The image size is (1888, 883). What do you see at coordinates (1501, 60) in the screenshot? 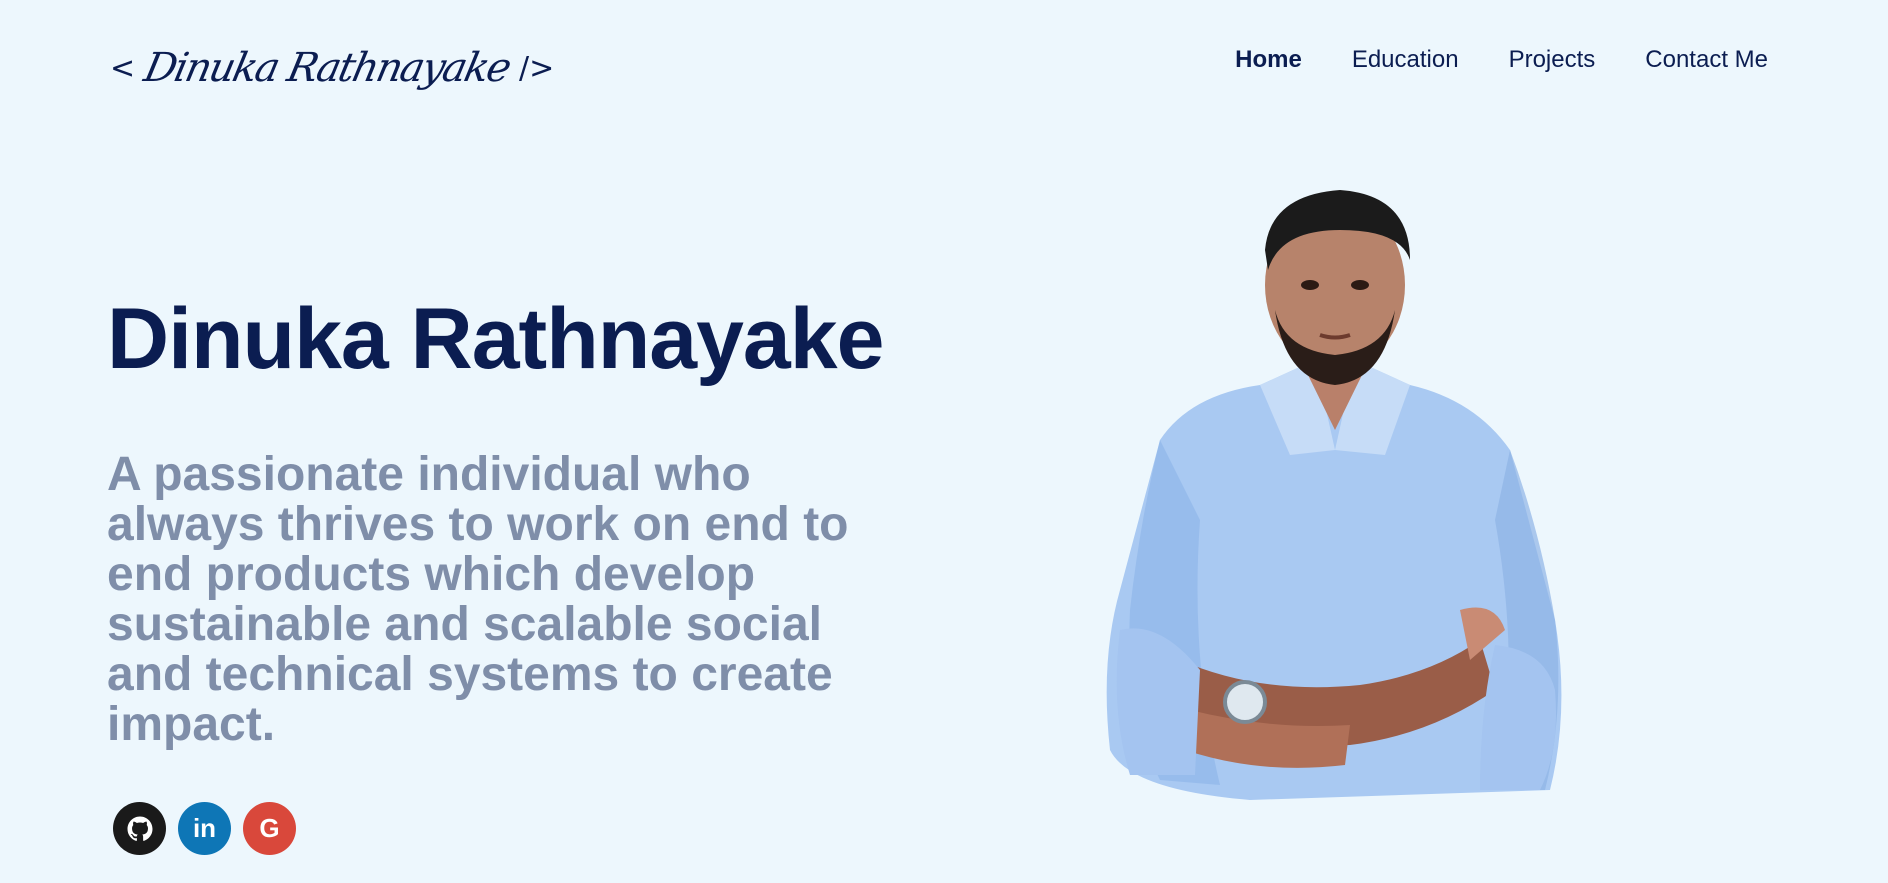
I see `main-nav: Home Education Projects Contact Me` at bounding box center [1501, 60].